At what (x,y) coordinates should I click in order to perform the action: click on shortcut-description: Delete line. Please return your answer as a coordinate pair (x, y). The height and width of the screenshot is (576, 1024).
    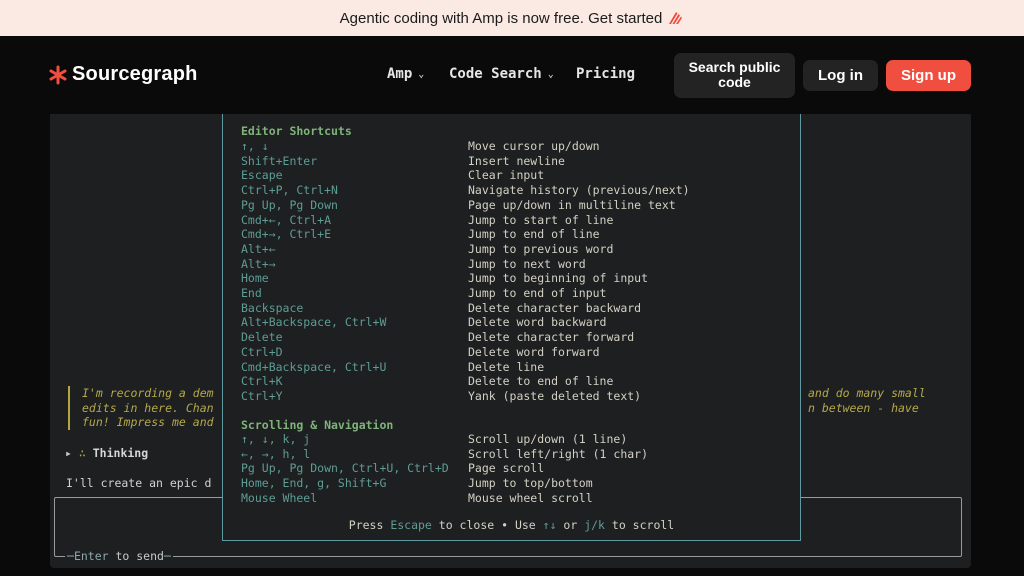
    Looking at the image, I should click on (506, 366).